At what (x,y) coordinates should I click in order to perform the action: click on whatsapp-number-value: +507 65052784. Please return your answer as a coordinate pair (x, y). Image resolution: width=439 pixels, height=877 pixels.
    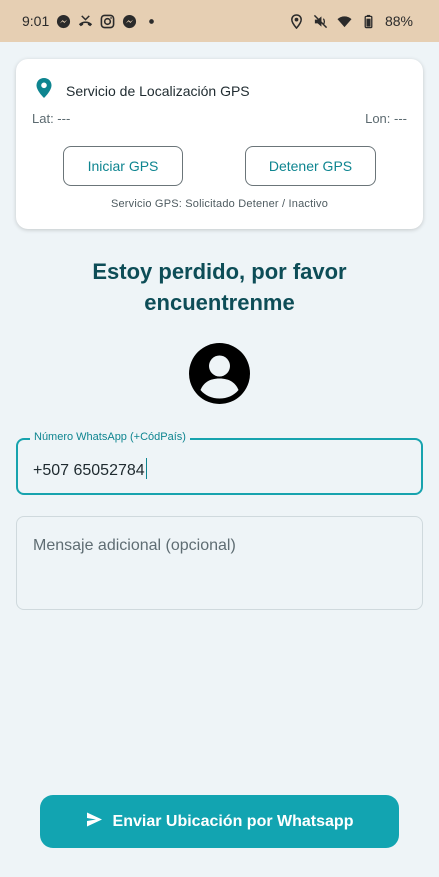
    Looking at the image, I should click on (89, 470).